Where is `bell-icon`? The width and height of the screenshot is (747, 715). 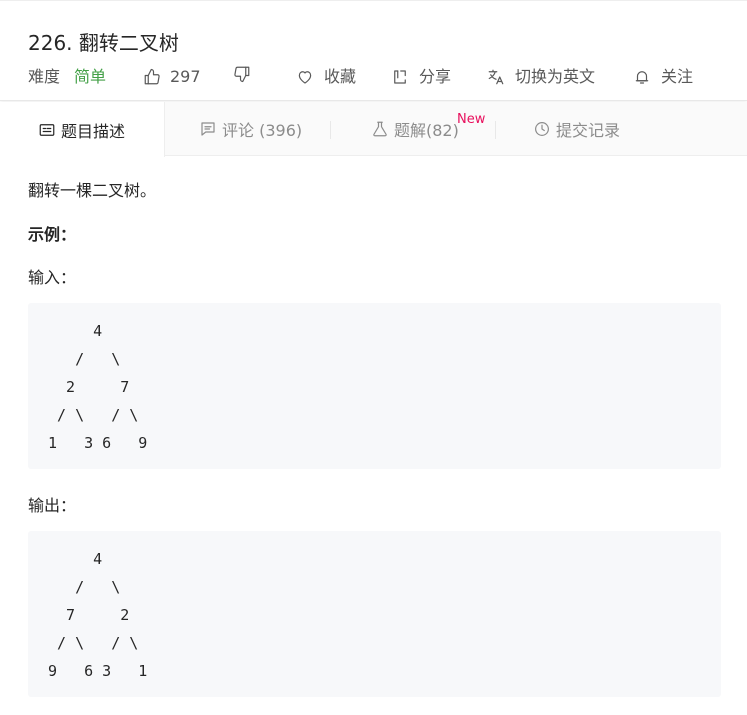
bell-icon is located at coordinates (642, 77).